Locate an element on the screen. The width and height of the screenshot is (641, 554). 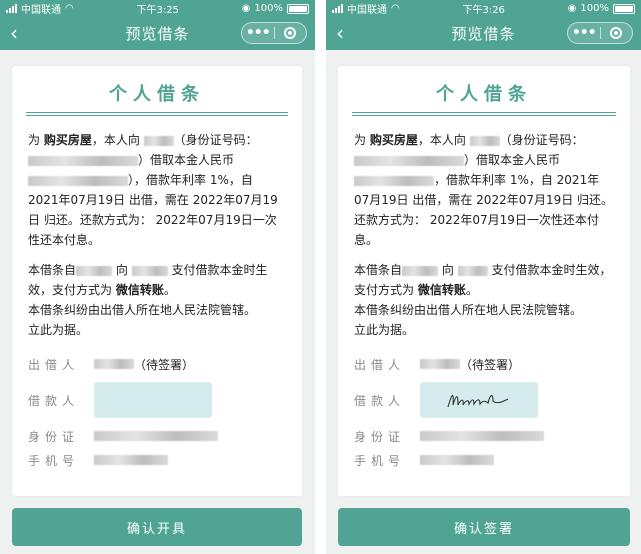
status-bar: 中国联通 ◠ 下午3:25 ◉ 100% is located at coordinates (157, 8).